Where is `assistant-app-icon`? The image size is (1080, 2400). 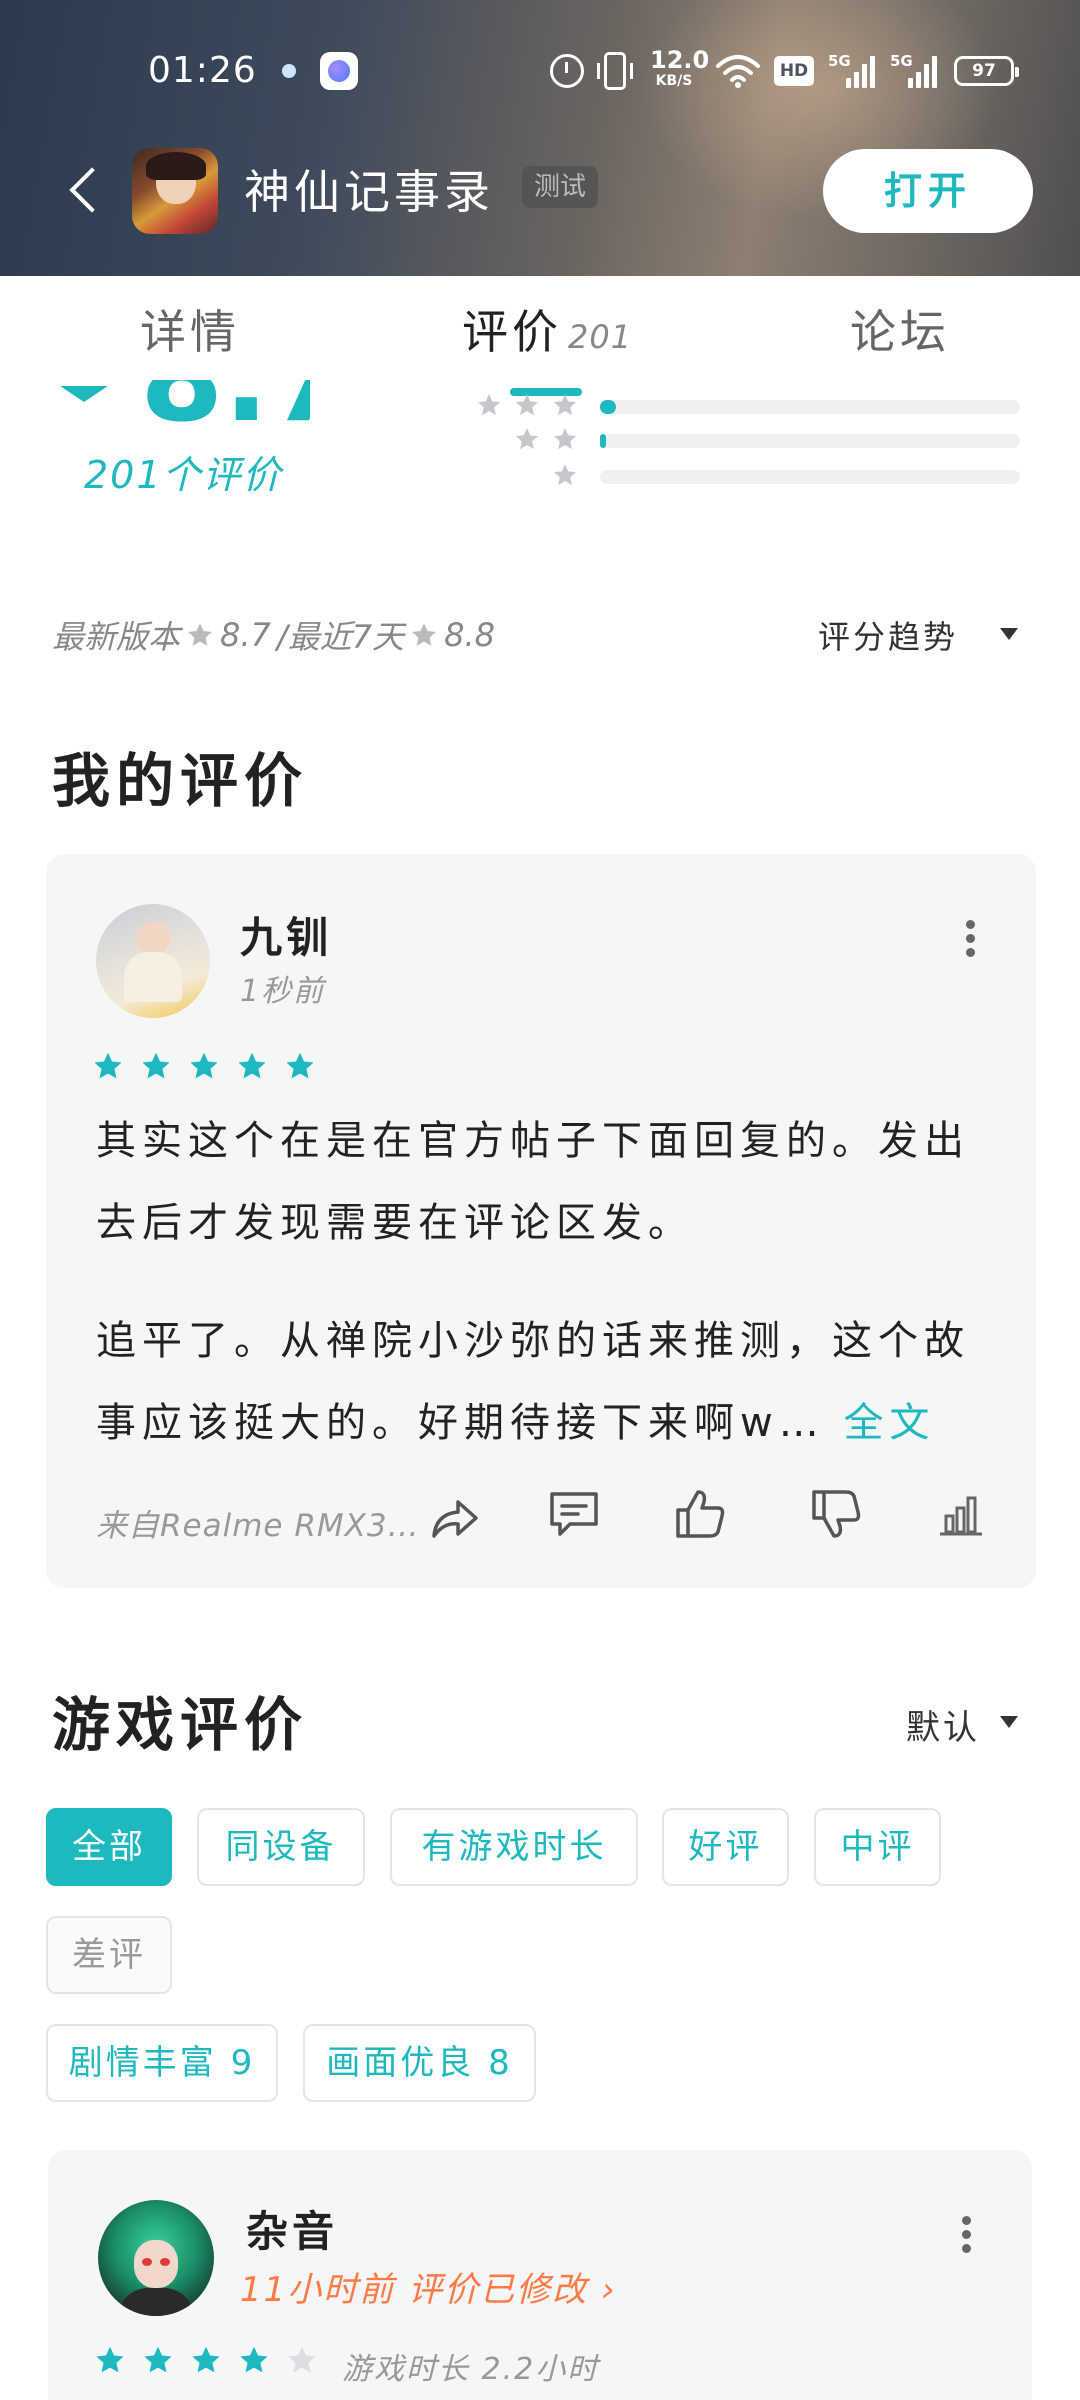
assistant-app-icon is located at coordinates (339, 71).